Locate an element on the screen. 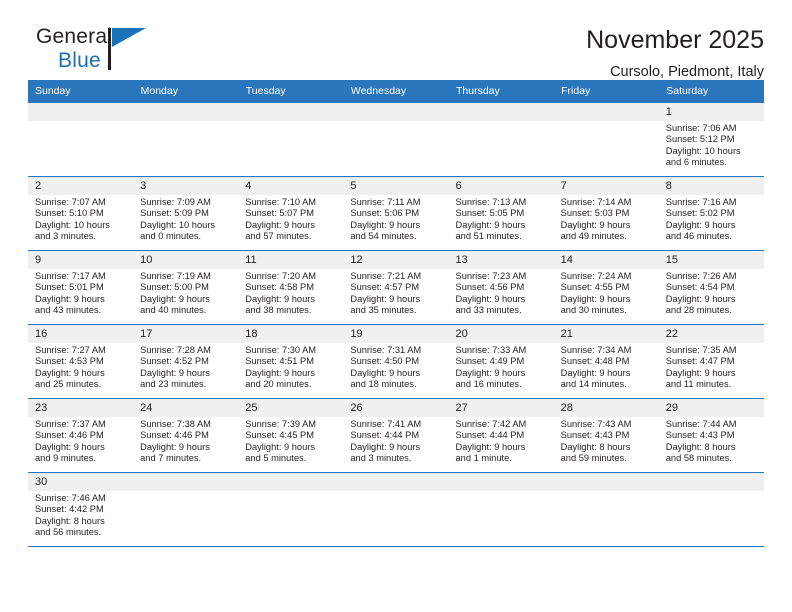 This screenshot has height=612, width=792. sunset-text: Sunset: 4:46 PM is located at coordinates (69, 435).